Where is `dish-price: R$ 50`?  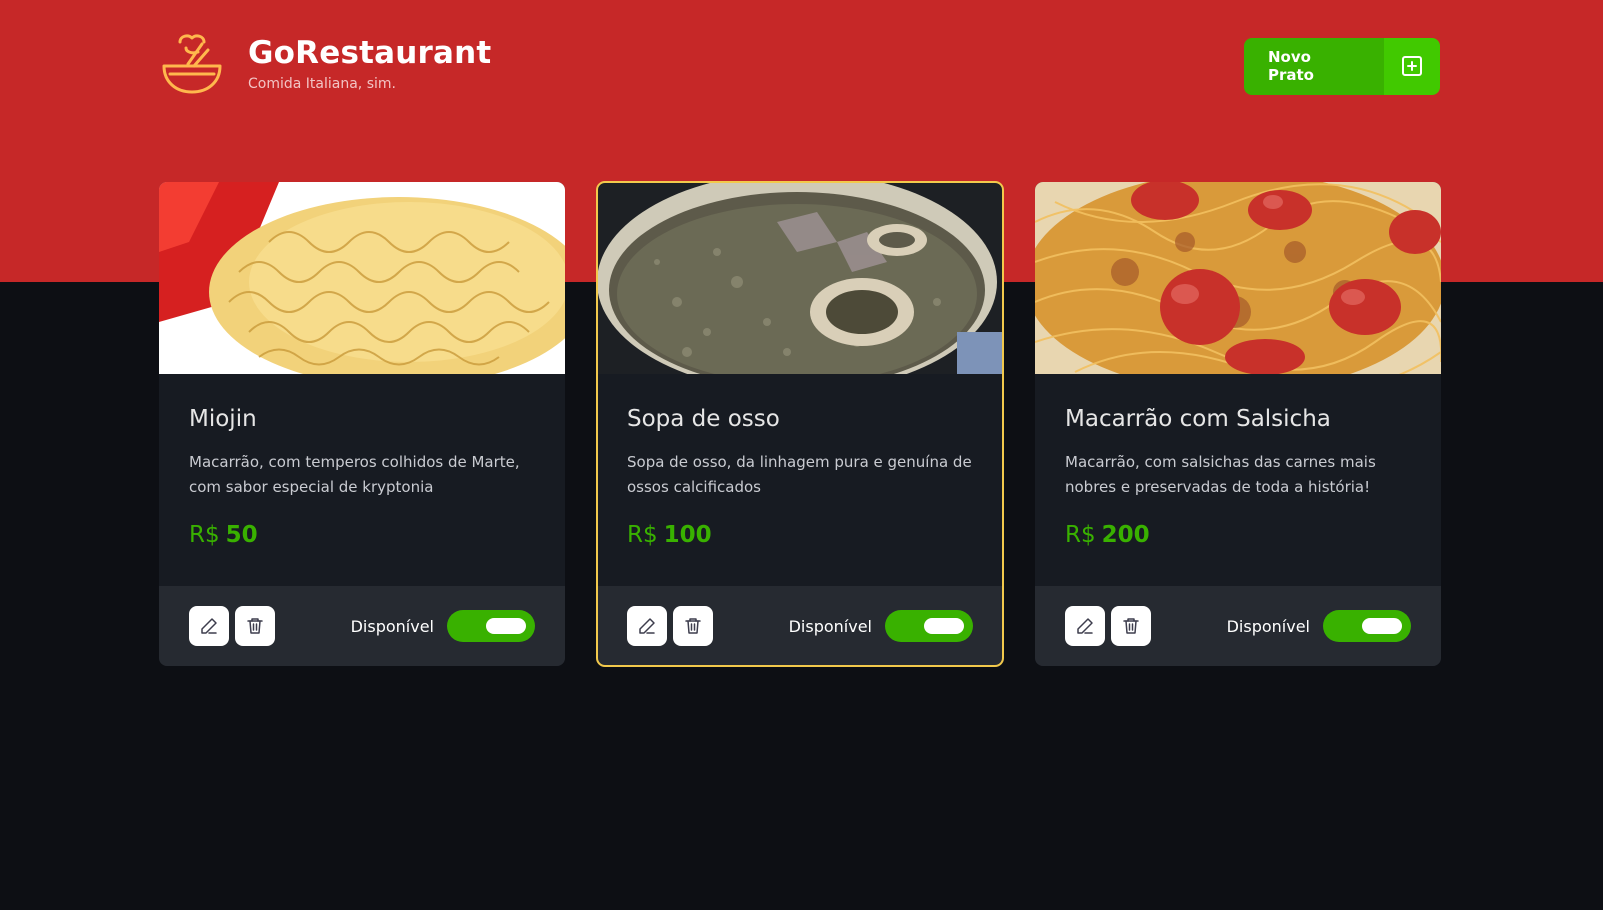
dish-price: R$ 50 is located at coordinates (362, 535).